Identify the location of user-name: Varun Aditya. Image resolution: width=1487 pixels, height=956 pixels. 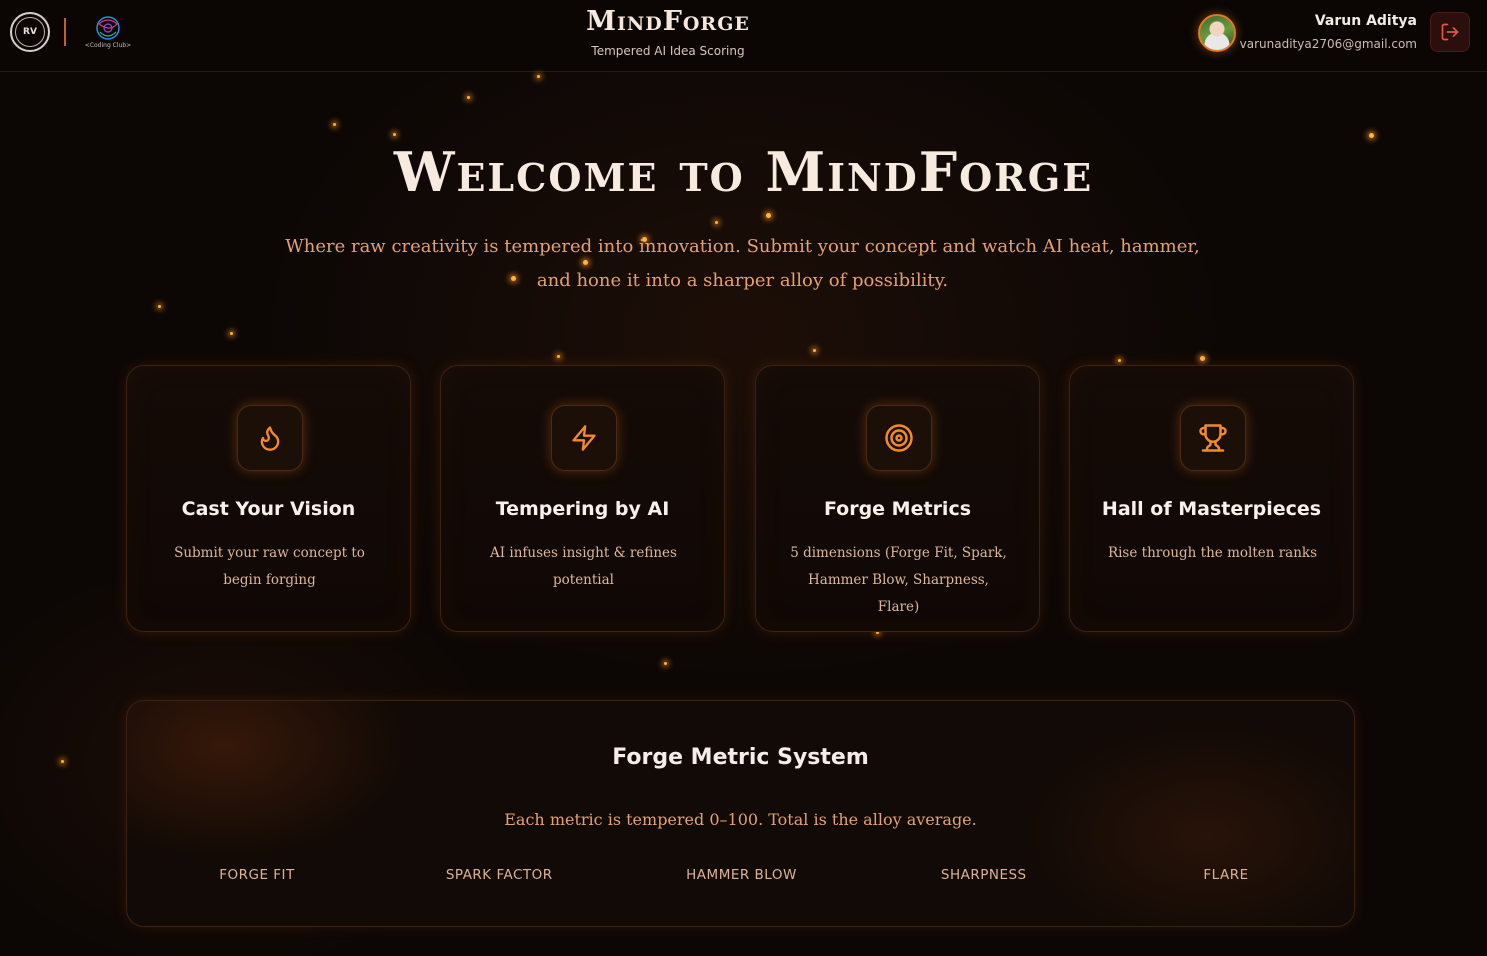
(1365, 21).